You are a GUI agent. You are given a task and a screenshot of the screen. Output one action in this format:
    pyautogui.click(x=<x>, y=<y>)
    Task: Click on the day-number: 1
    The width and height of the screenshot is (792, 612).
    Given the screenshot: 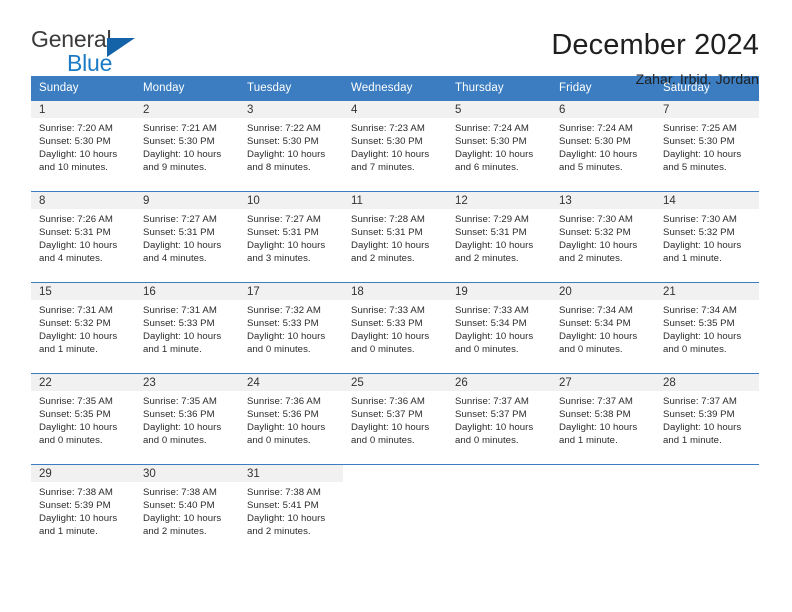 What is the action you would take?
    pyautogui.click(x=83, y=109)
    